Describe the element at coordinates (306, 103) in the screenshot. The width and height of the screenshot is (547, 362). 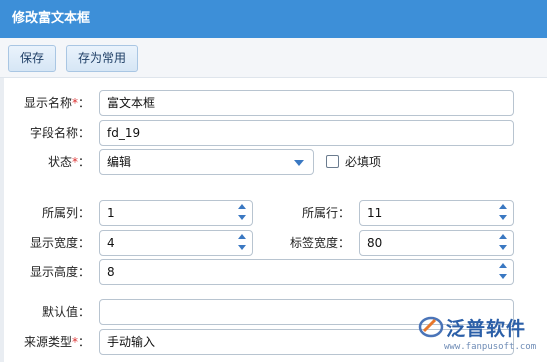
I see `display-name-input: 富文本框` at that location.